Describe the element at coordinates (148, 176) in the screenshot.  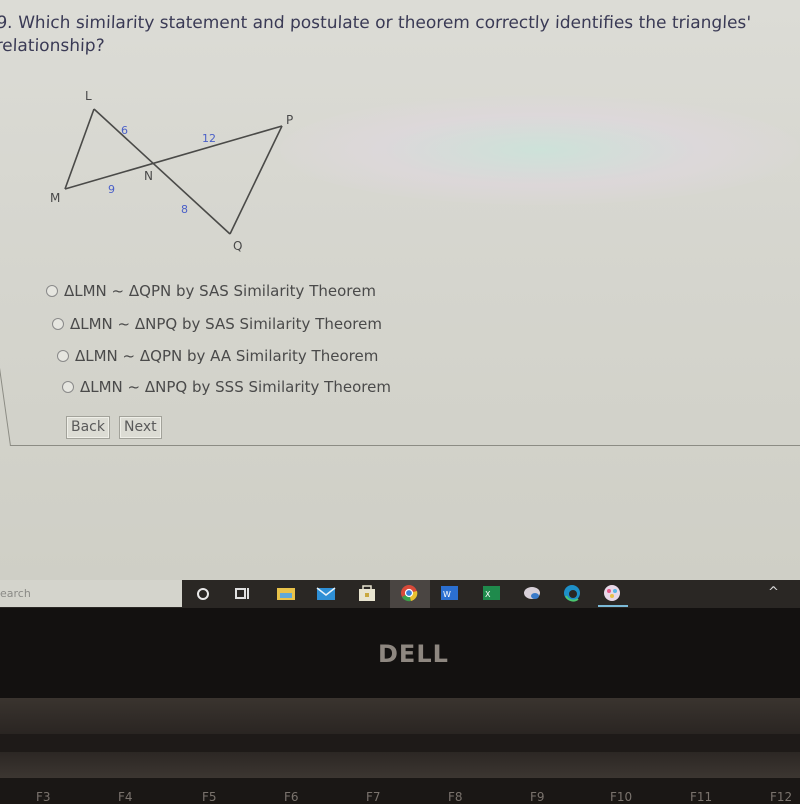
I see `vertex-label-n: N` at that location.